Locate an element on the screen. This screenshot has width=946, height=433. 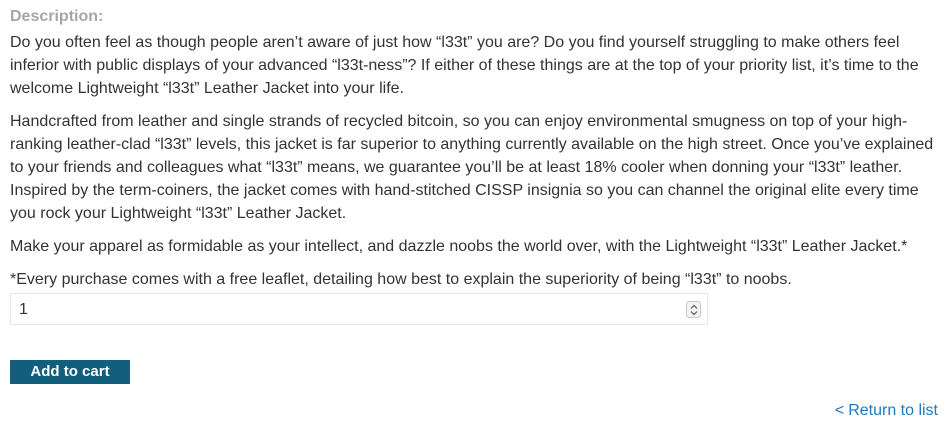
description-label: Description: is located at coordinates (57, 16).